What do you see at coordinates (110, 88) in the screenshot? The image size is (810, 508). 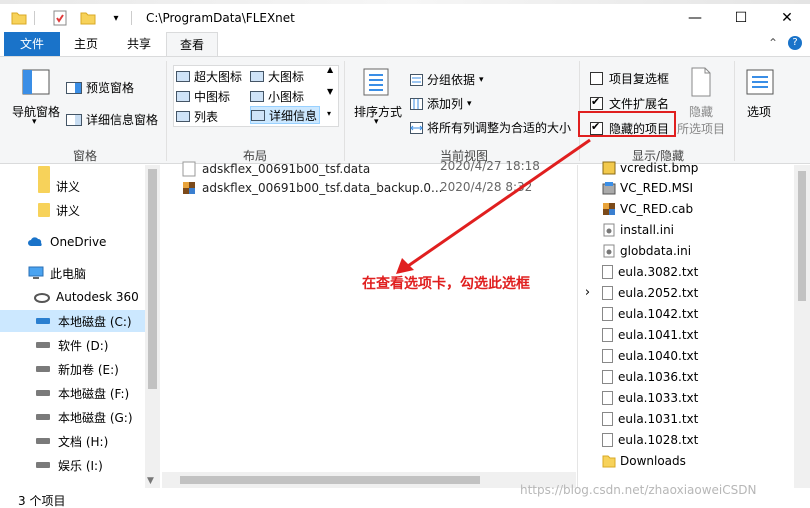 I see `preview-pane-label: 预览窗格` at bounding box center [110, 88].